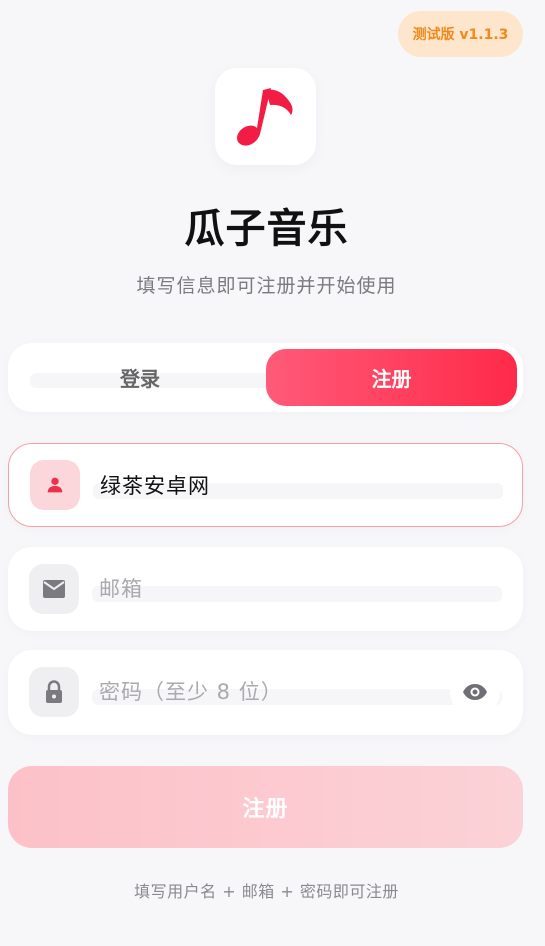 This screenshot has width=545, height=946. I want to click on person-icon, so click(55, 485).